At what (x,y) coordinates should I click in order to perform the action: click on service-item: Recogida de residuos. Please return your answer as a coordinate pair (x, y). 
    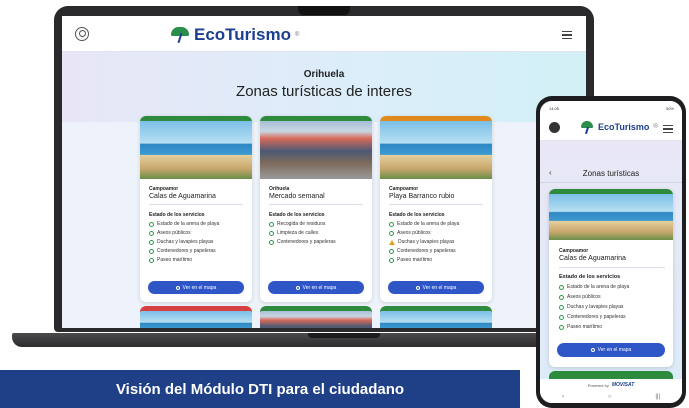
    Looking at the image, I should click on (316, 224).